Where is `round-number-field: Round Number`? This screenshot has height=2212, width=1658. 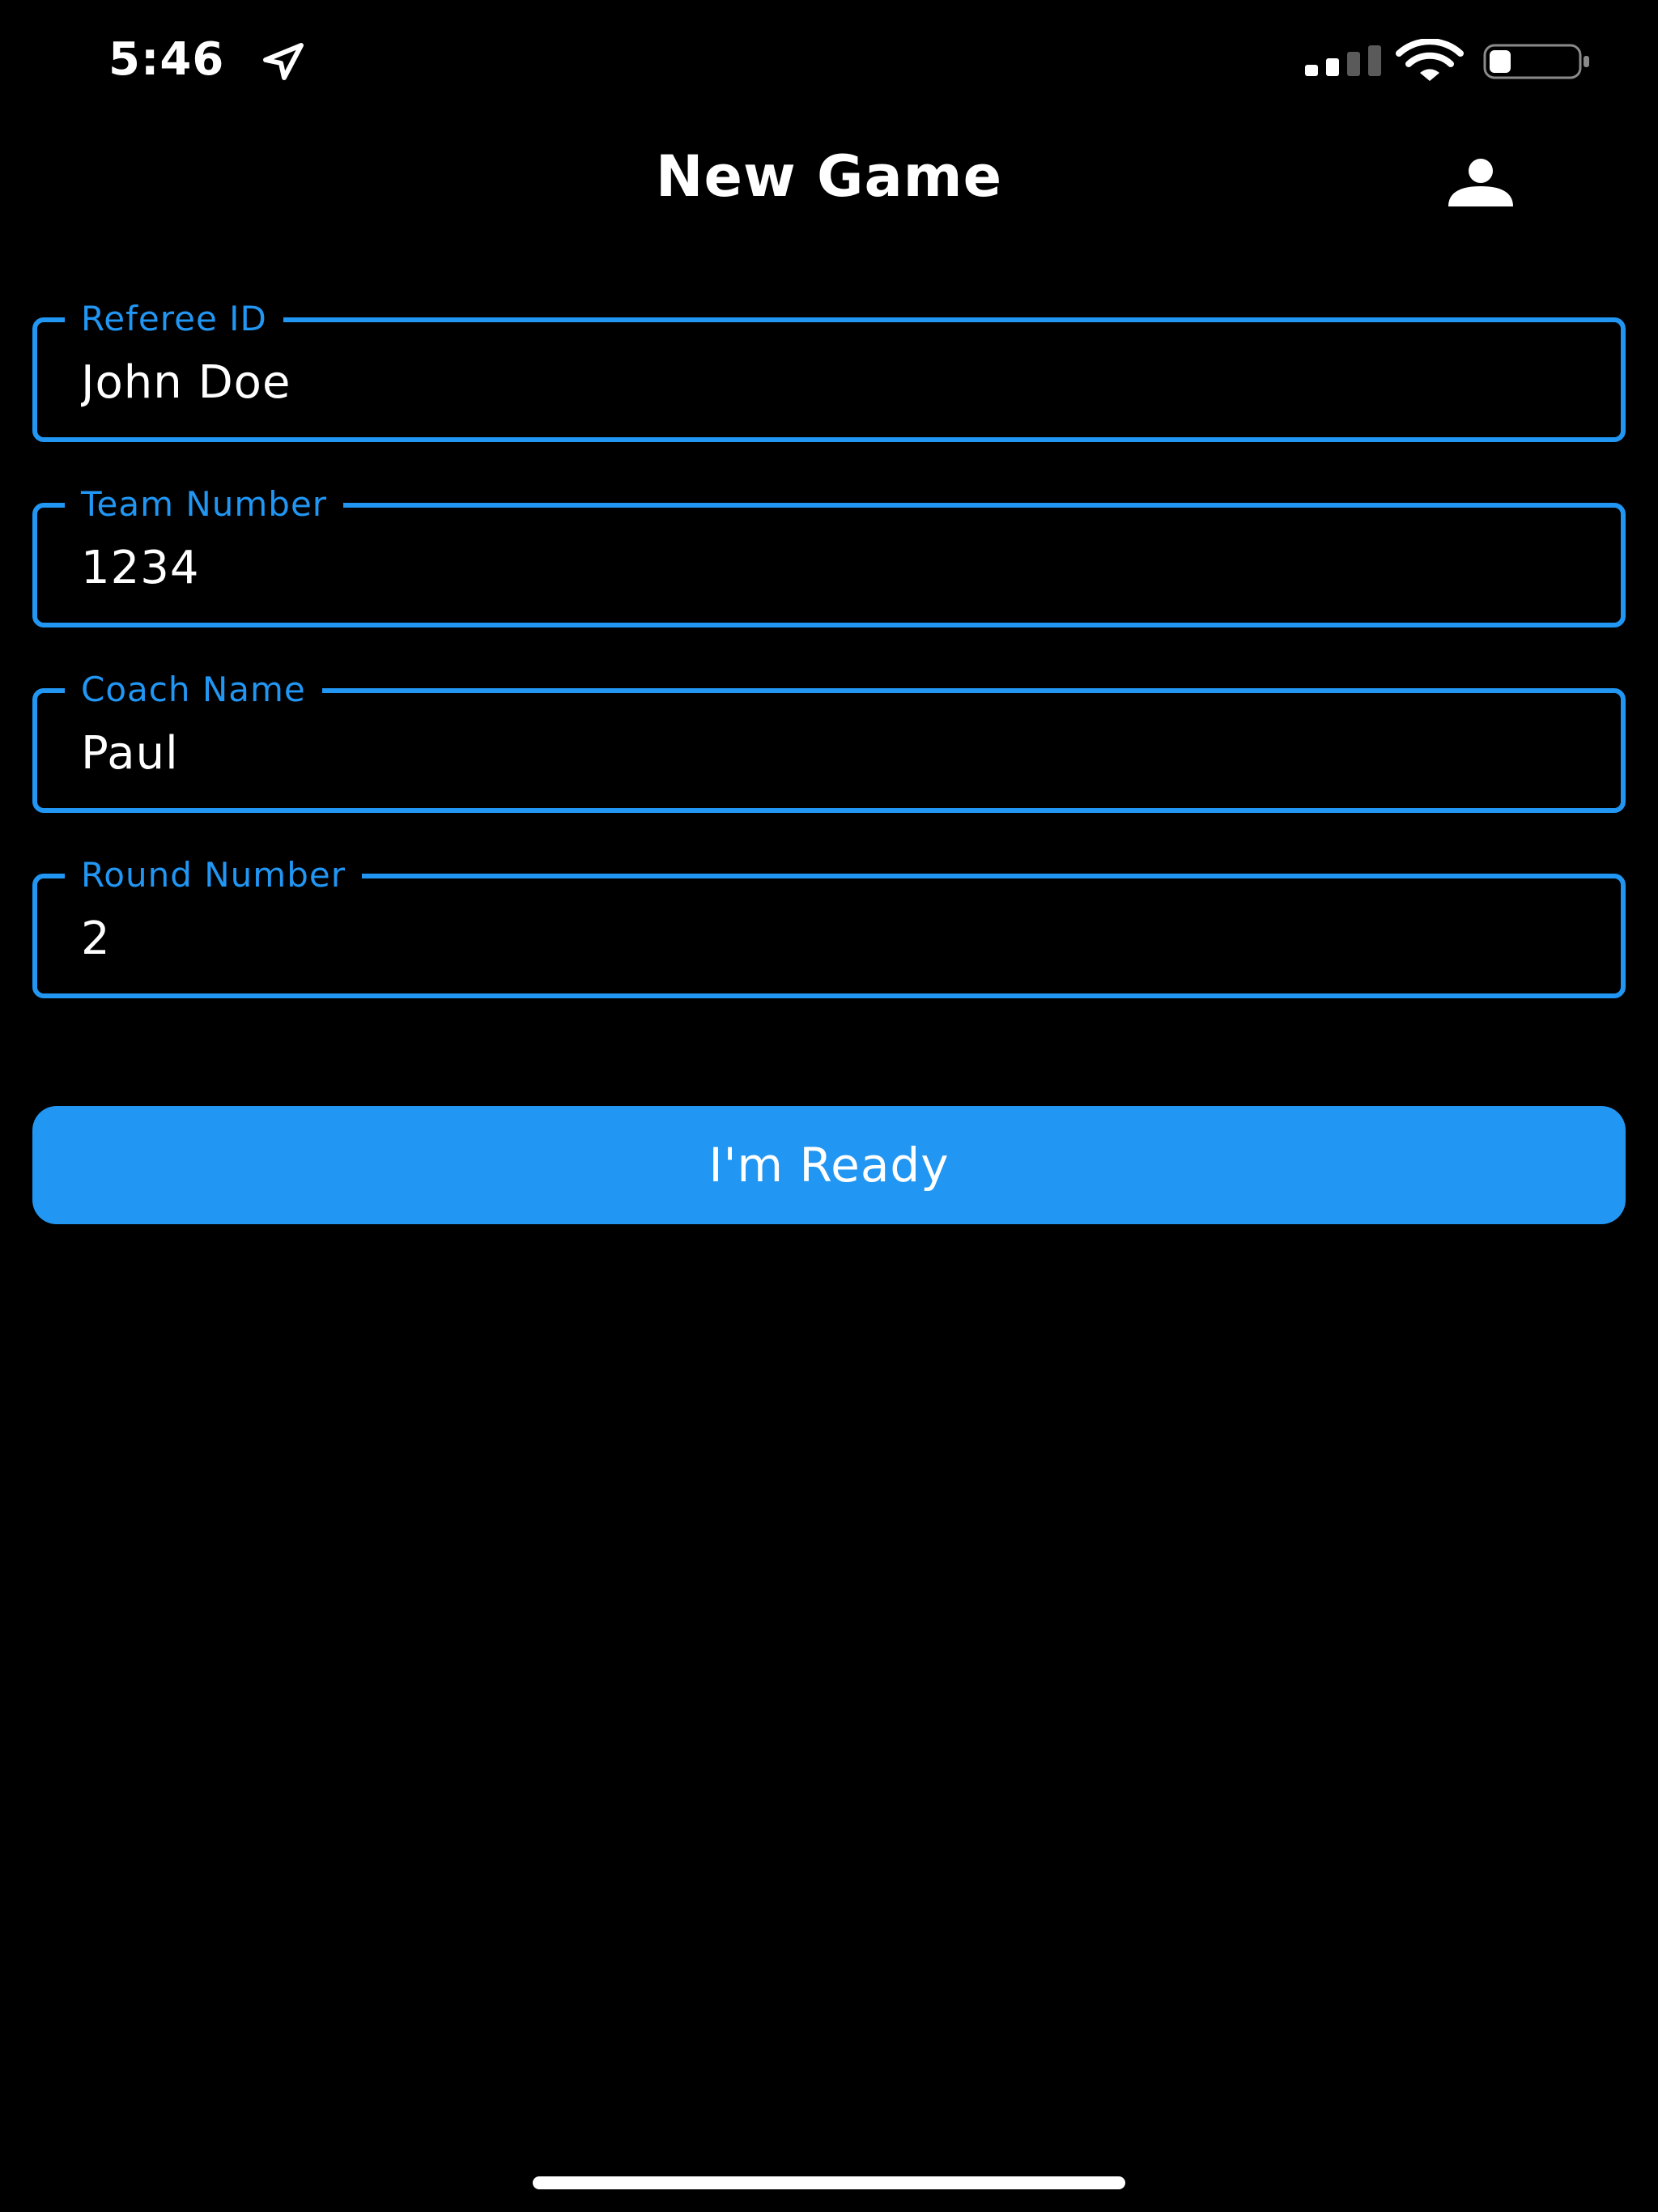 round-number-field: Round Number is located at coordinates (829, 927).